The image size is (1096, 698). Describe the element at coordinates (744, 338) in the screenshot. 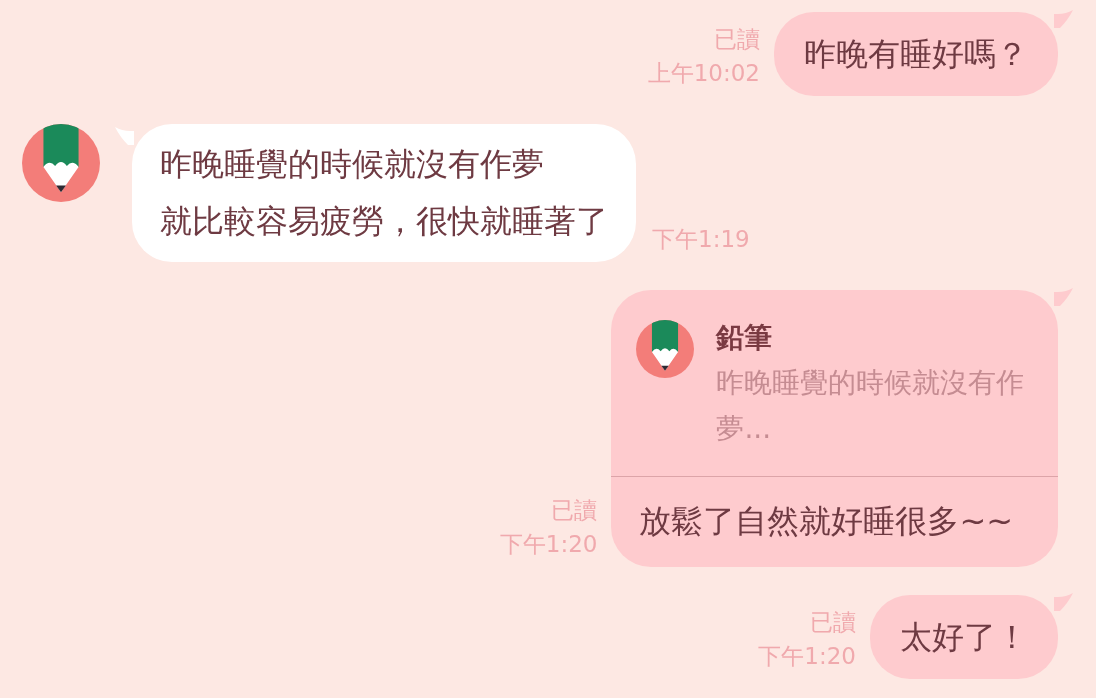

I see `quoted-sender: 鉛筆` at that location.